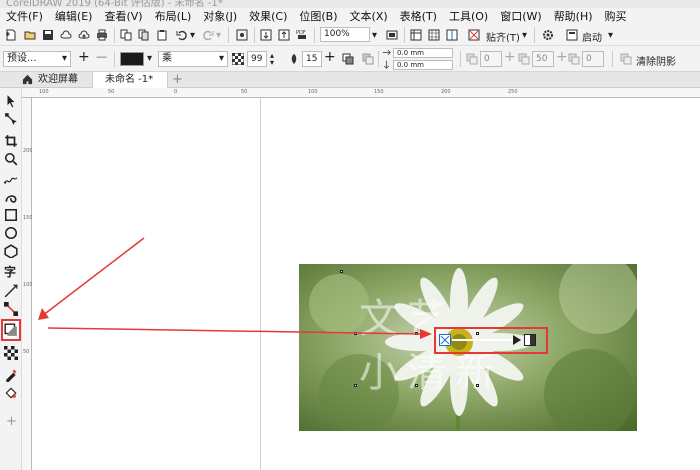 The image size is (700, 470). Describe the element at coordinates (192, 35) in the screenshot. I see `undo-dropdown-icon: ▾` at that location.